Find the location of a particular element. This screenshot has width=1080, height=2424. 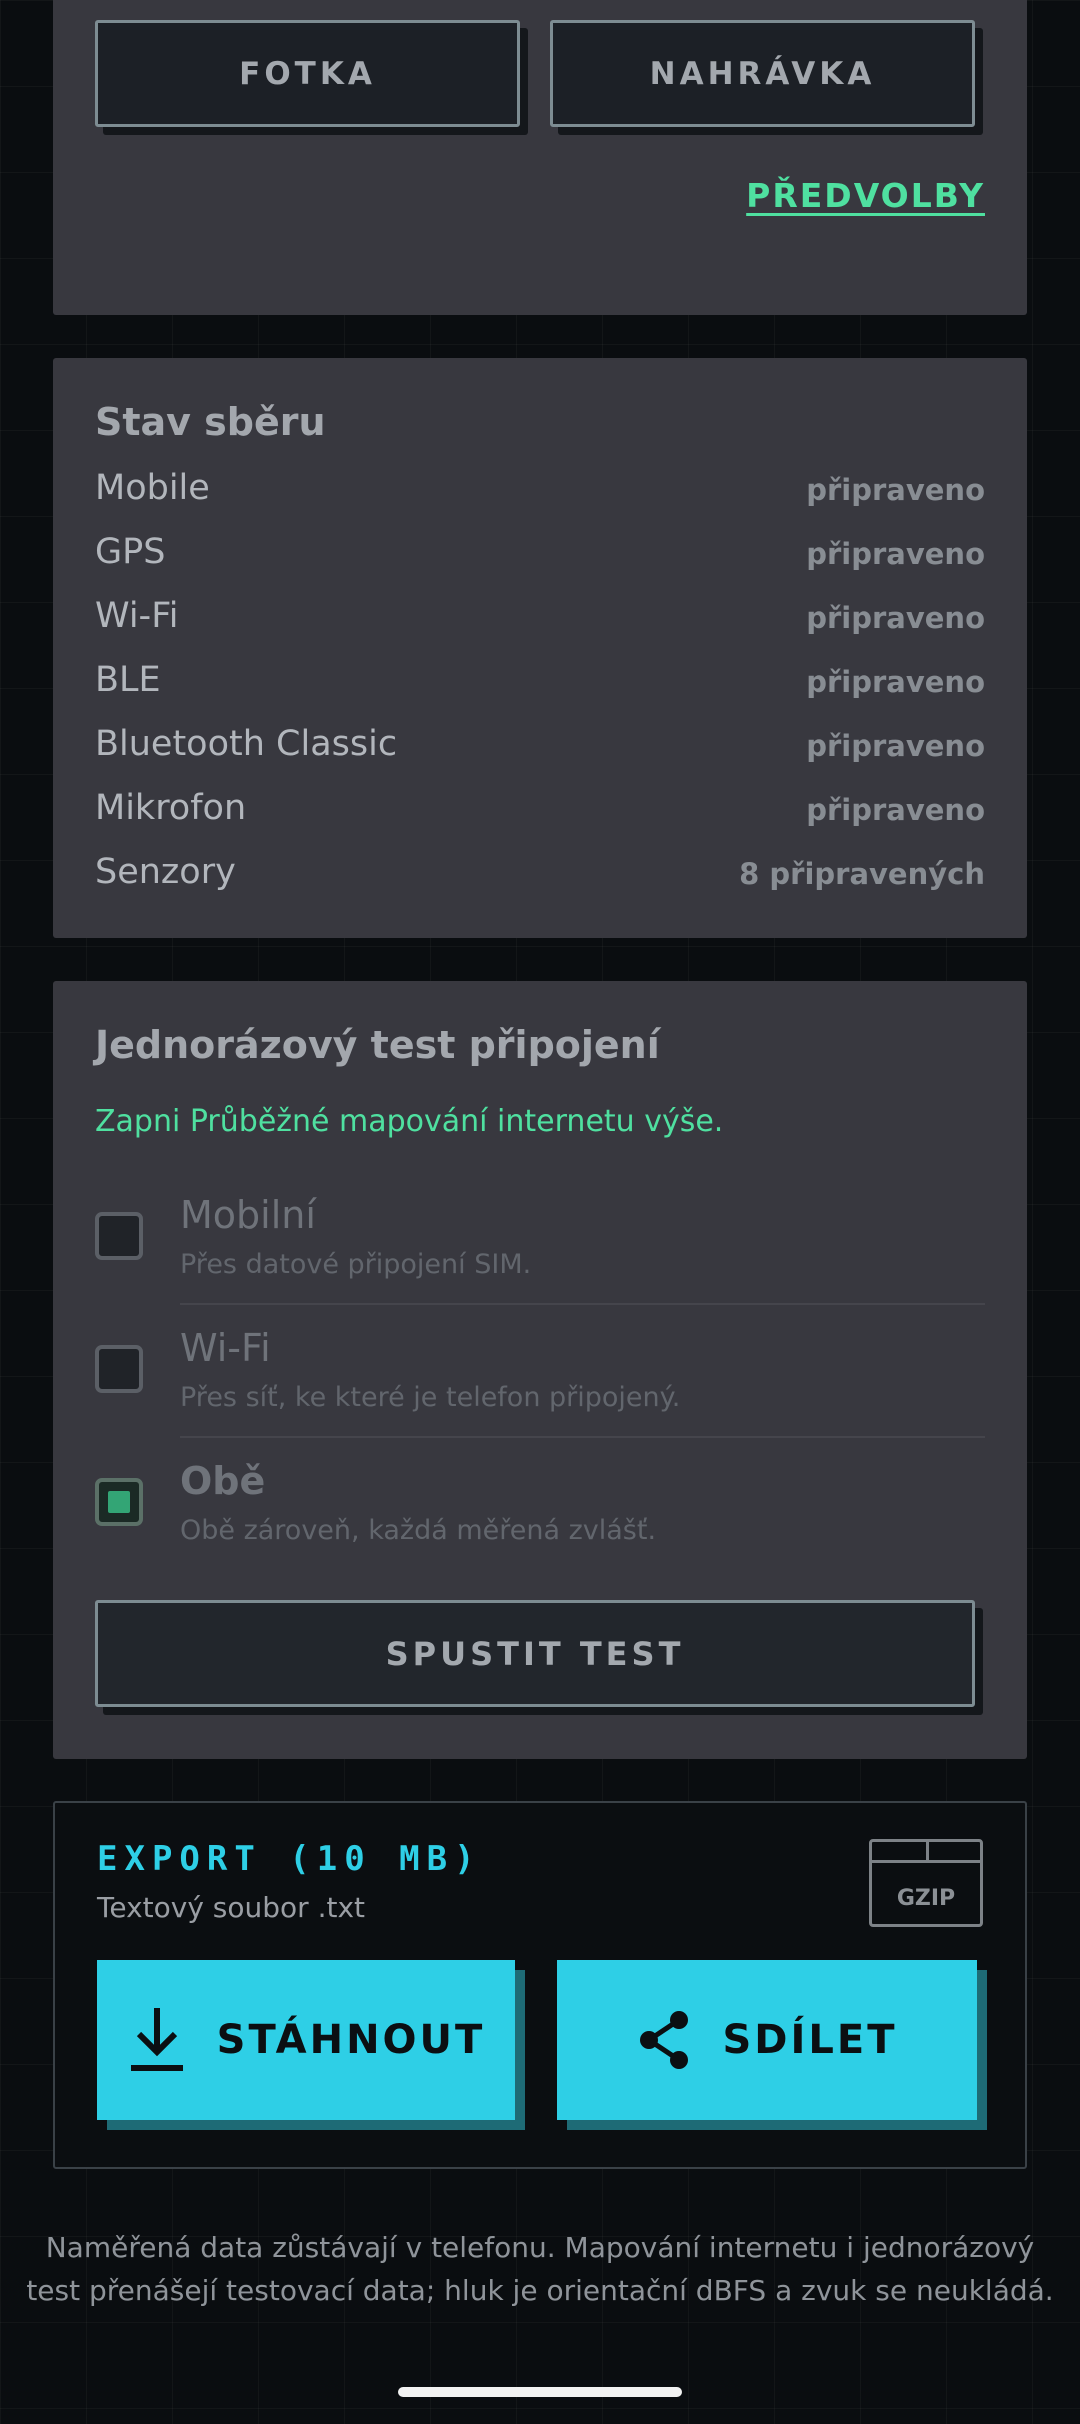

status-label-sensors: Senzory is located at coordinates (165, 872).